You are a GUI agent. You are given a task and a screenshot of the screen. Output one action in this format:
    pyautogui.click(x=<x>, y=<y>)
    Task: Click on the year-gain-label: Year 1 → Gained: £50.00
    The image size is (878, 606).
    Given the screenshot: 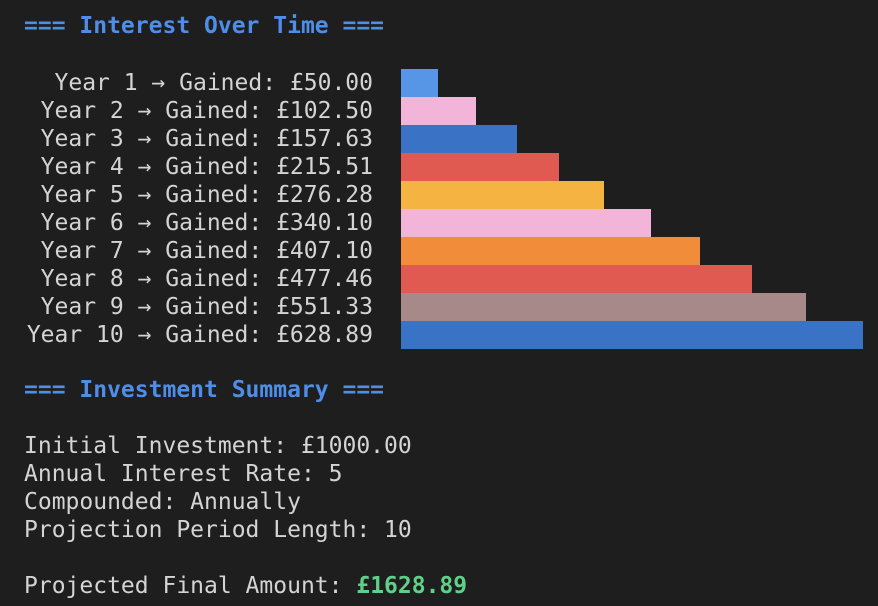 What is the action you would take?
    pyautogui.click(x=214, y=83)
    